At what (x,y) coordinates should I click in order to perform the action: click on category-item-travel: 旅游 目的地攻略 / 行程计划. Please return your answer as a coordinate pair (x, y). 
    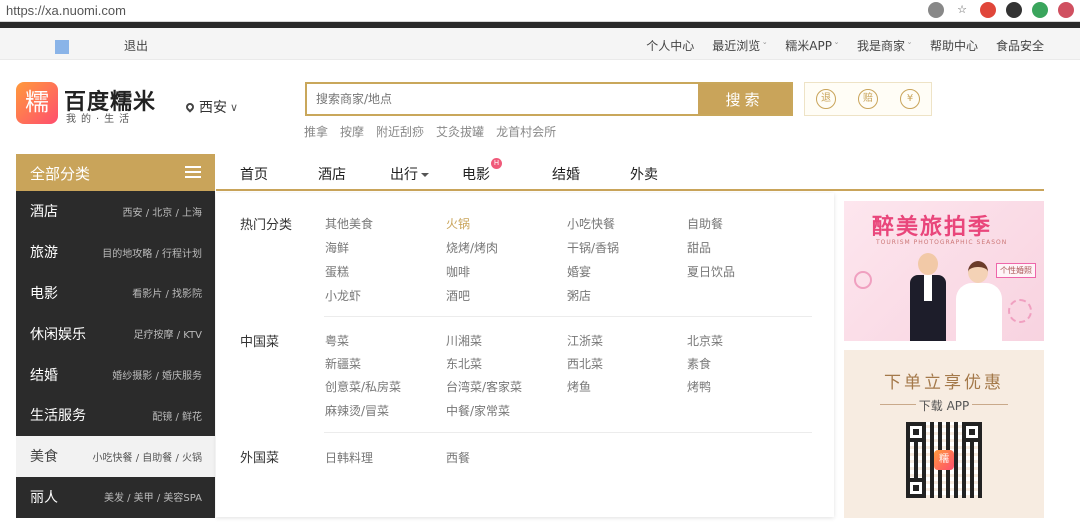
    Looking at the image, I should click on (115, 252).